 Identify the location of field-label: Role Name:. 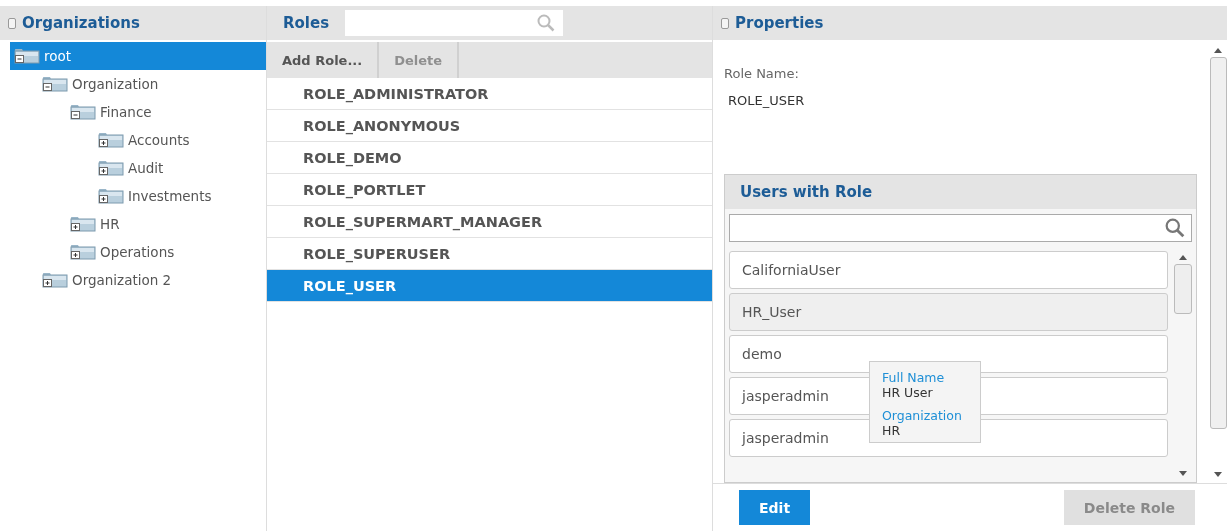
(762, 73).